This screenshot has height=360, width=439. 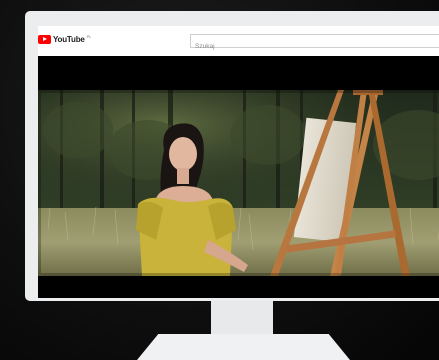 I want to click on search-box, so click(x=314, y=43).